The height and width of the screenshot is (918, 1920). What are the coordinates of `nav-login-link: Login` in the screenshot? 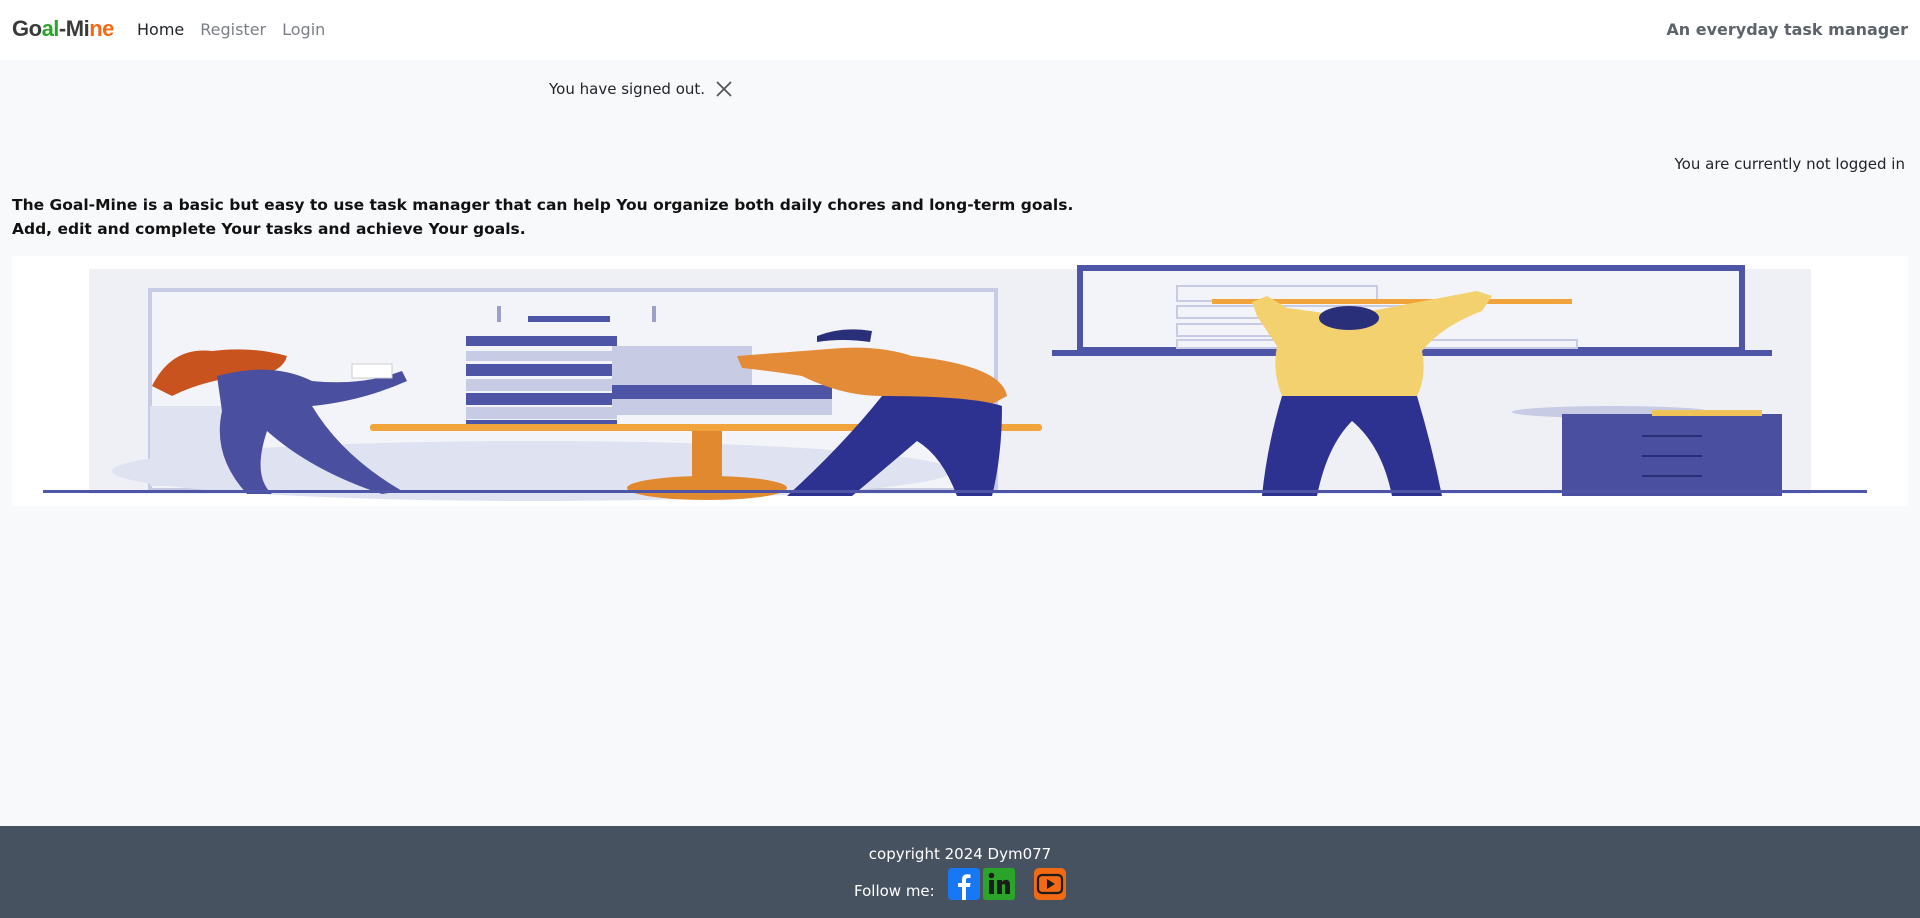 It's located at (303, 29).